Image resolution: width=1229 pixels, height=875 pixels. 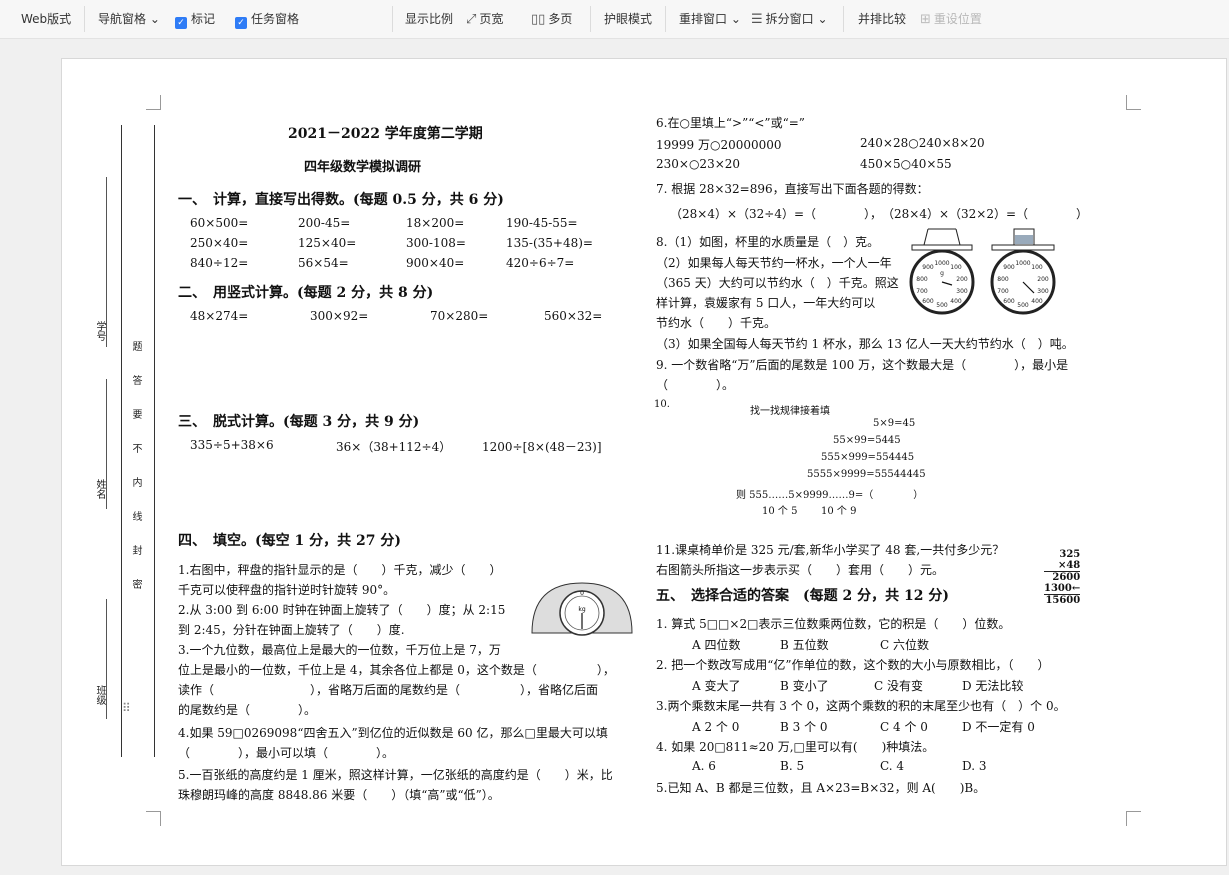 What do you see at coordinates (882, 19) in the screenshot?
I see `side-by-side-button: 并排比较` at bounding box center [882, 19].